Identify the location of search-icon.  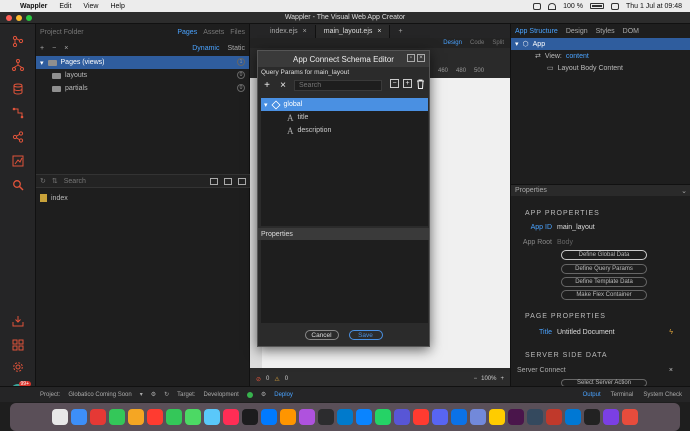
(18, 185).